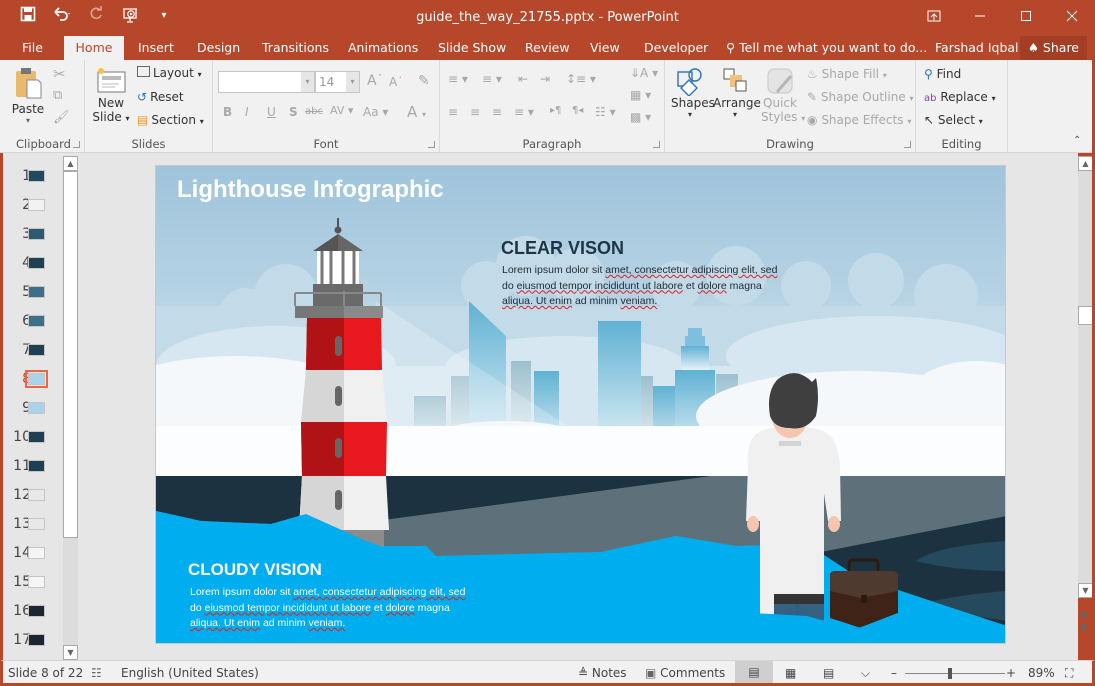 The image size is (1095, 686). What do you see at coordinates (341, 110) in the screenshot?
I see `character-spacing-icon: AV ▾` at bounding box center [341, 110].